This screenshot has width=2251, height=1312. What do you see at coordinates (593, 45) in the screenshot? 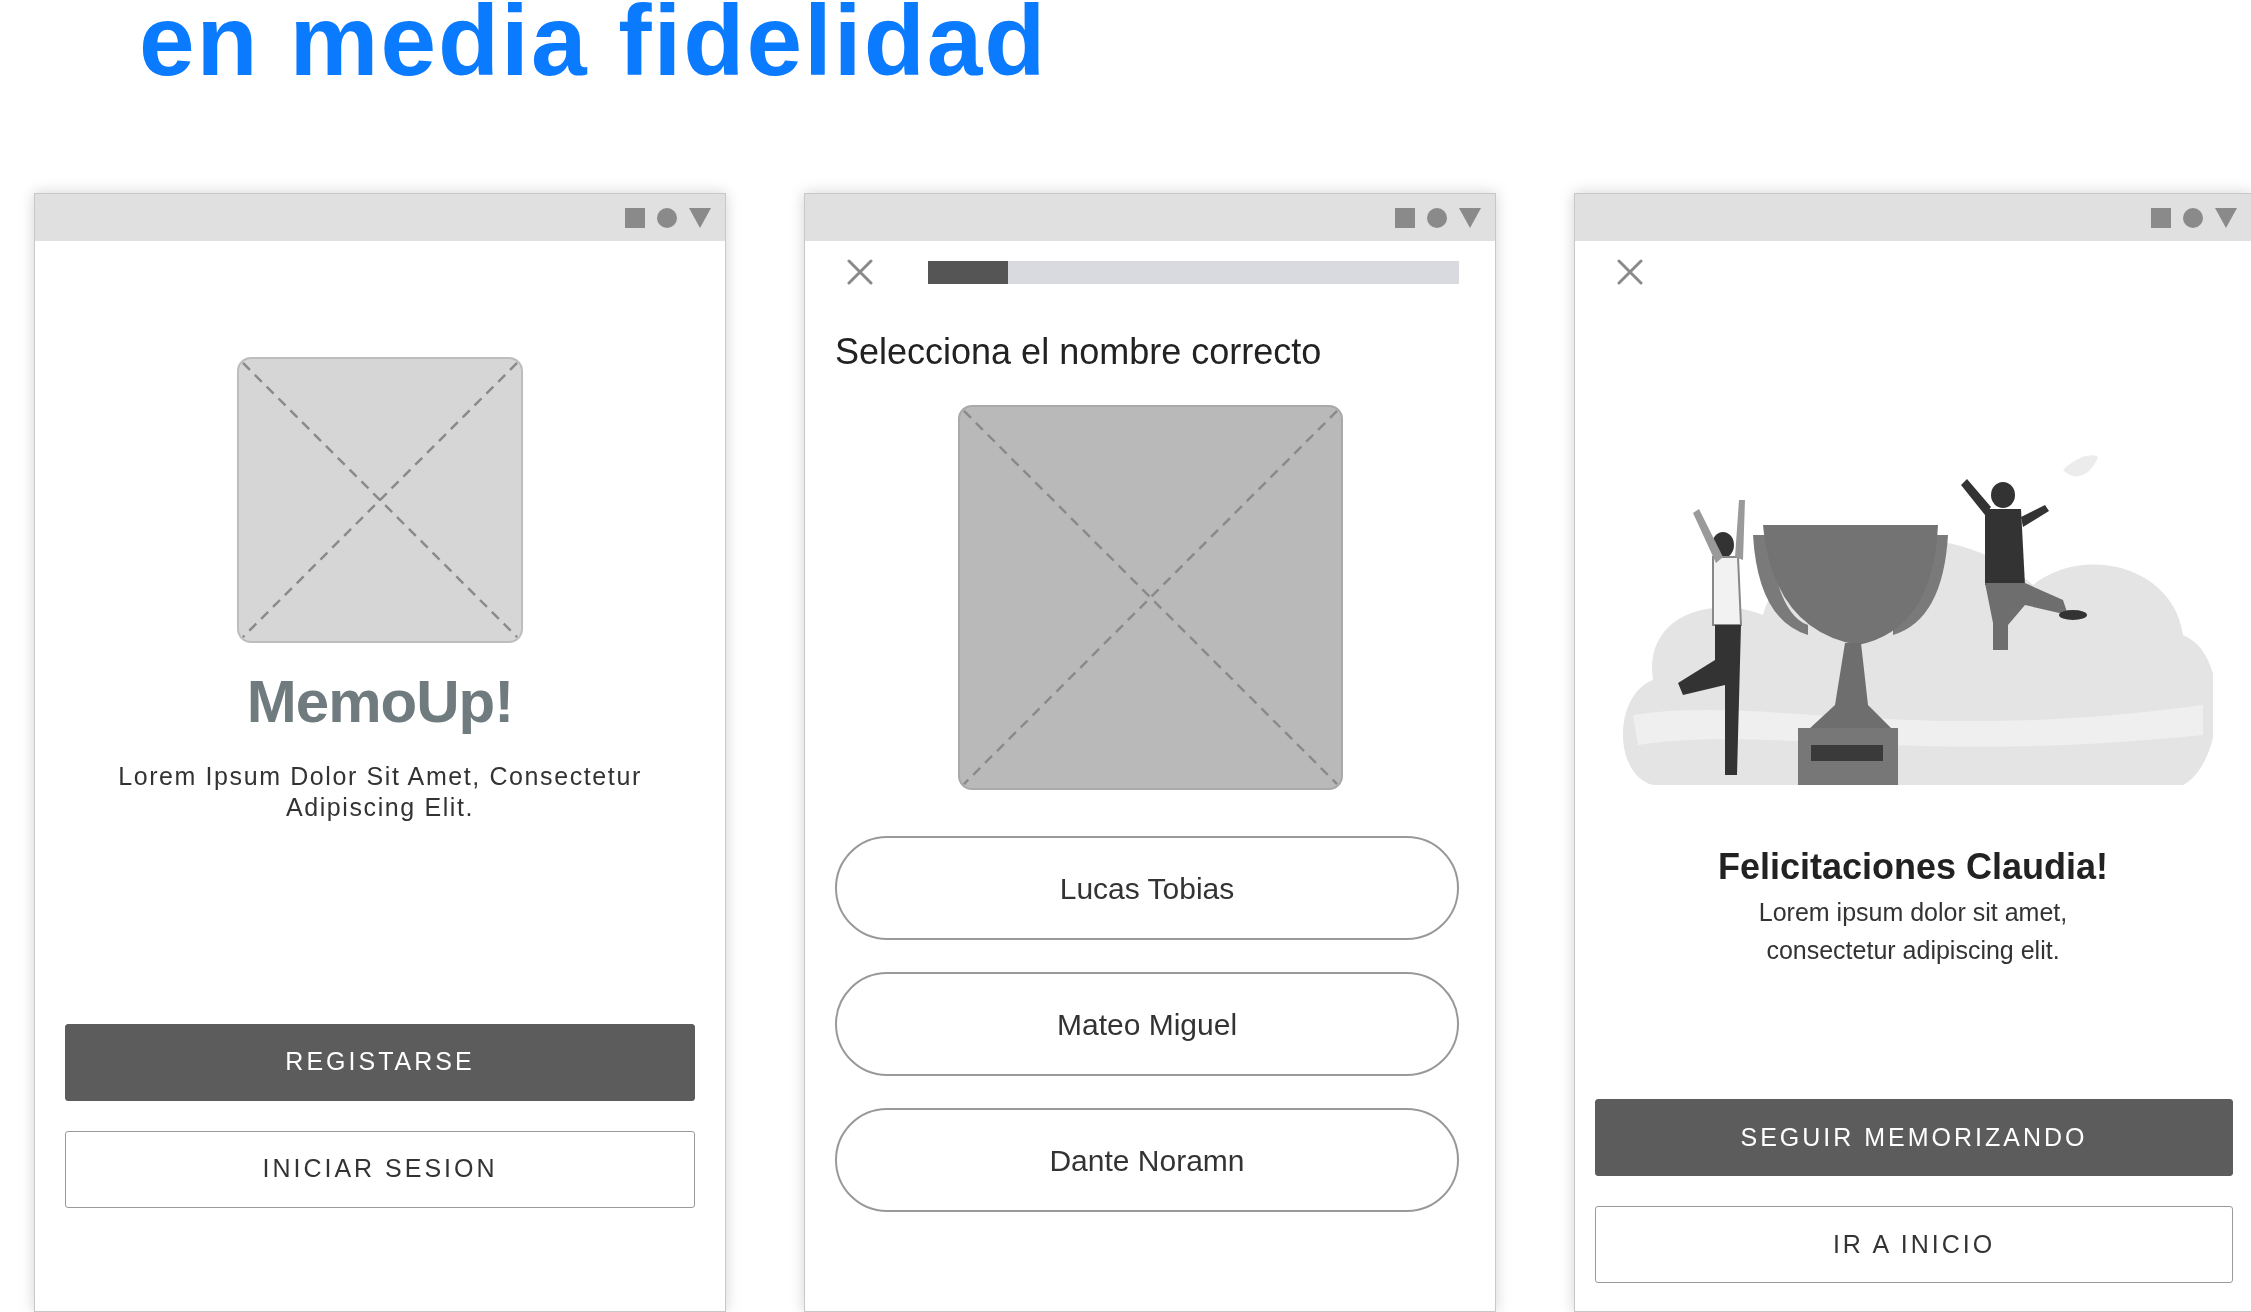
I see `page-heading: en media fidelidad` at bounding box center [593, 45].